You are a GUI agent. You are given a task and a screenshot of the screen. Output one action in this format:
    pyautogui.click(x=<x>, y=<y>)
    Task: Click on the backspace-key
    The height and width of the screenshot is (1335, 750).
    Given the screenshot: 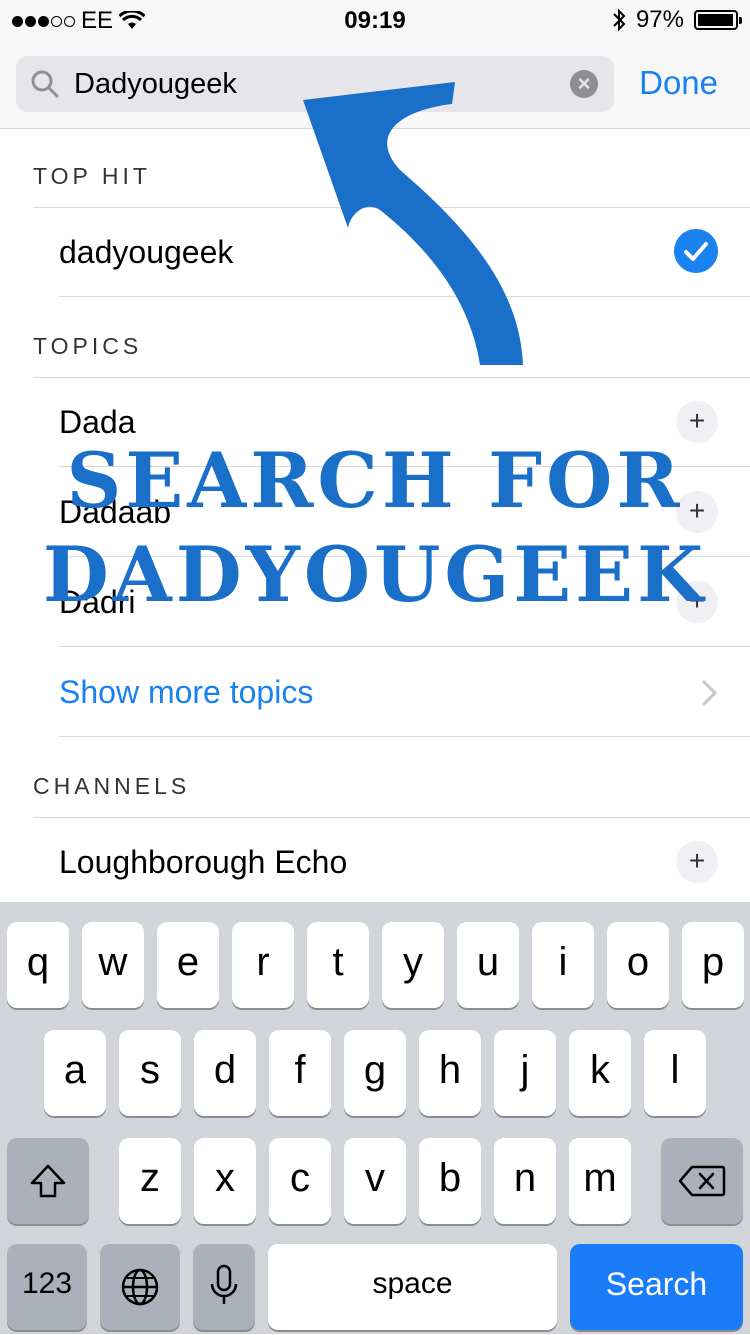 What is the action you would take?
    pyautogui.click(x=702, y=1181)
    